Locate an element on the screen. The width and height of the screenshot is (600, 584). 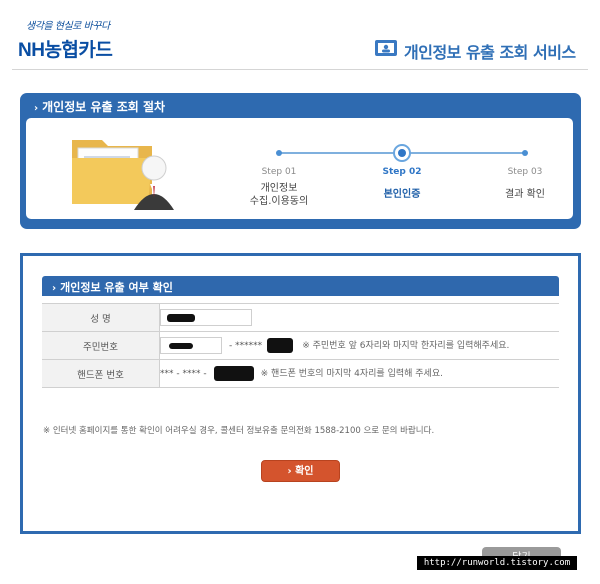
redacted-name is located at coordinates (181, 318).